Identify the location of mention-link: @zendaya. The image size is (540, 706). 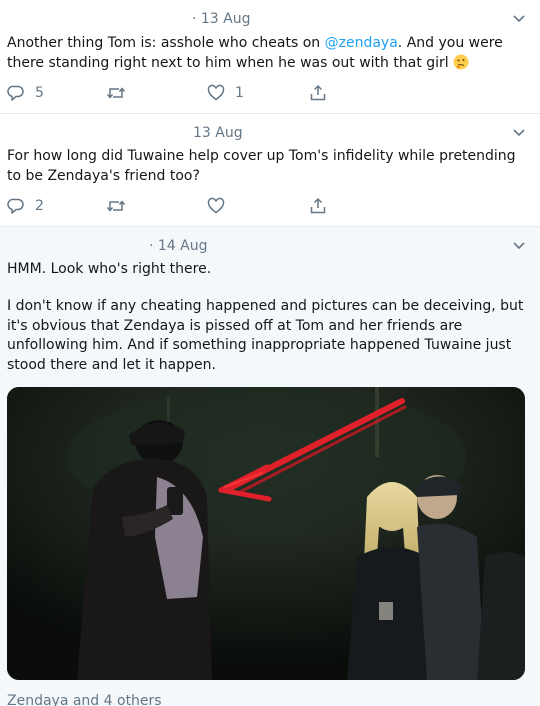
(361, 43).